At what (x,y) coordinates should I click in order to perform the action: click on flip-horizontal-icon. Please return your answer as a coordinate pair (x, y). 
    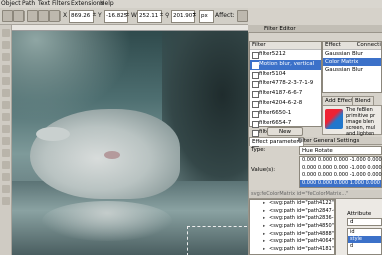
    Looking at the image, I should click on (54, 16).